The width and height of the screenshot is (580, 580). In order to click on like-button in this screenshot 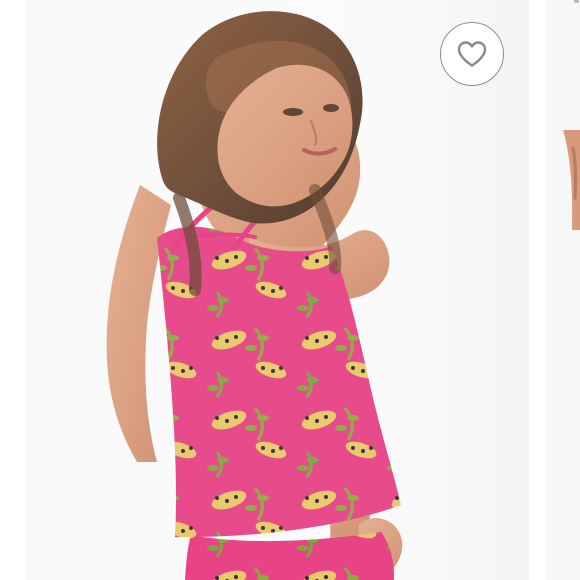, I will do `click(472, 54)`.